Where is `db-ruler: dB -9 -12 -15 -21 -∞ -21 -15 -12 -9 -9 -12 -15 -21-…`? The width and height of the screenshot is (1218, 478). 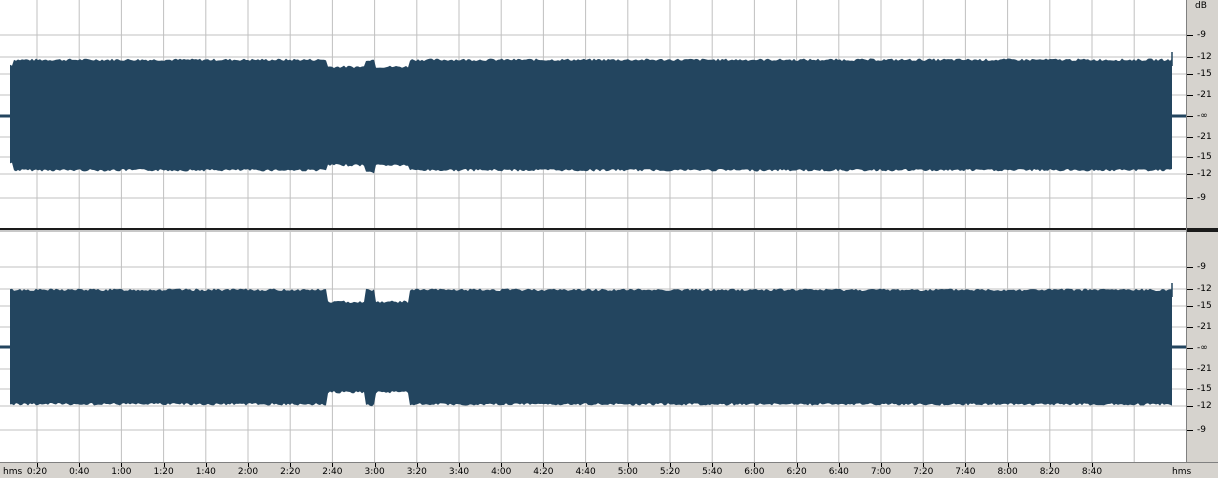
db-ruler: dB -9 -12 -15 -21 -∞ -21 -15 -12 -9 -9 -12 -15 -21-… is located at coordinates (1202, 231).